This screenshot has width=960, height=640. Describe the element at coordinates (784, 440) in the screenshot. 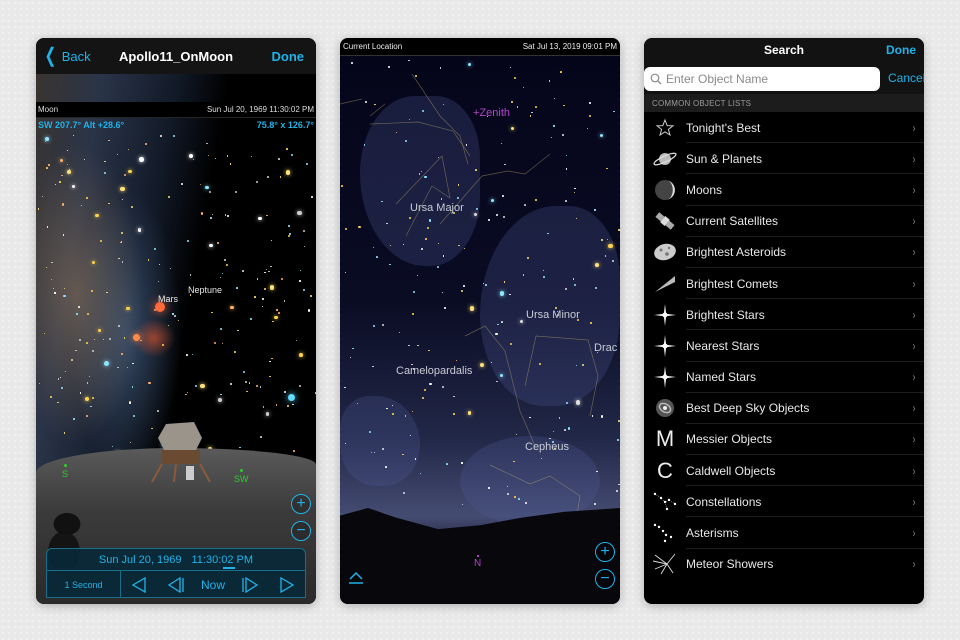

I see `list-item: M Messier Objects ›` at that location.